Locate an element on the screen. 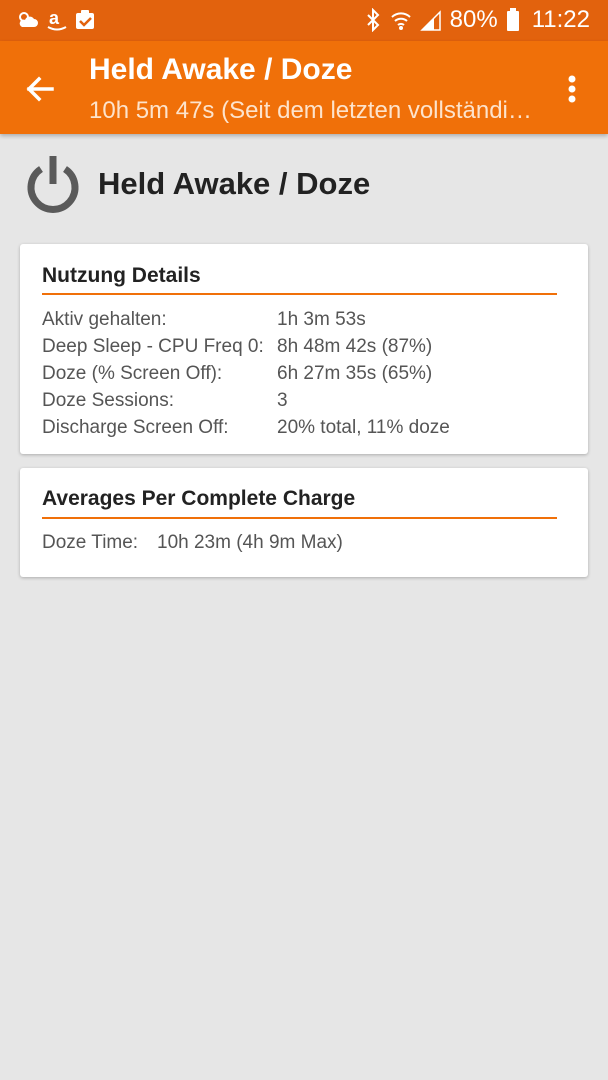 The width and height of the screenshot is (608, 1080). system-status: 80% 11:22 is located at coordinates (477, 20).